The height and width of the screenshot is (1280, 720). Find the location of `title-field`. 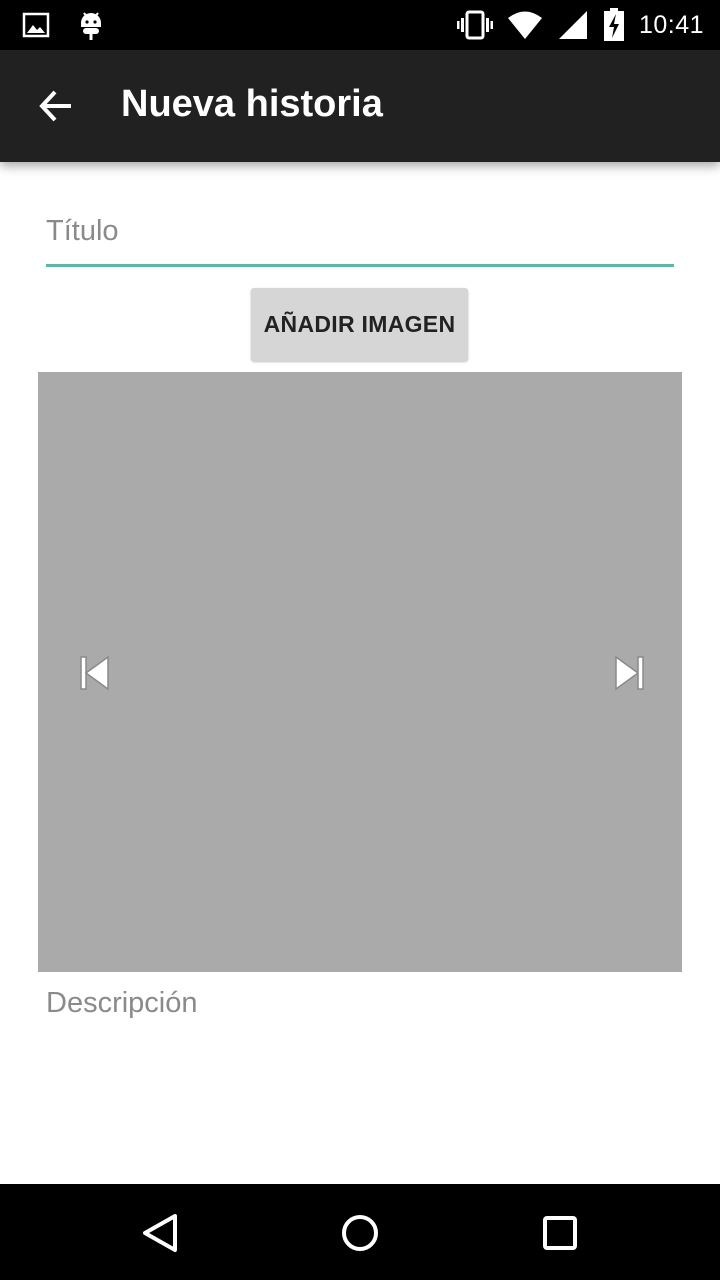

title-field is located at coordinates (360, 233).